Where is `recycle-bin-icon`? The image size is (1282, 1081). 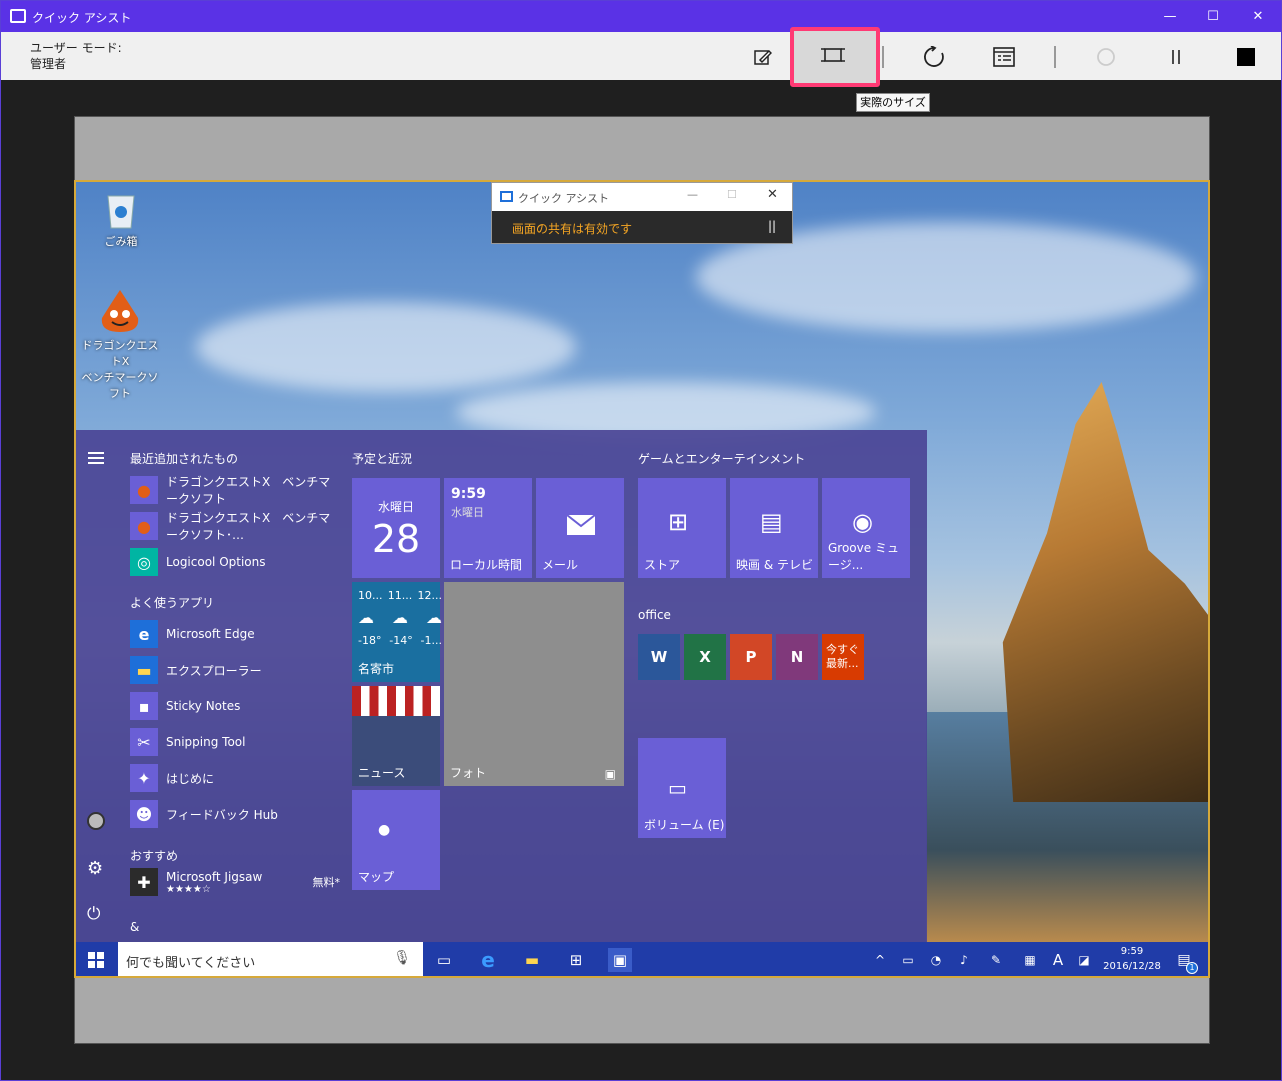 recycle-bin-icon is located at coordinates (121, 212).